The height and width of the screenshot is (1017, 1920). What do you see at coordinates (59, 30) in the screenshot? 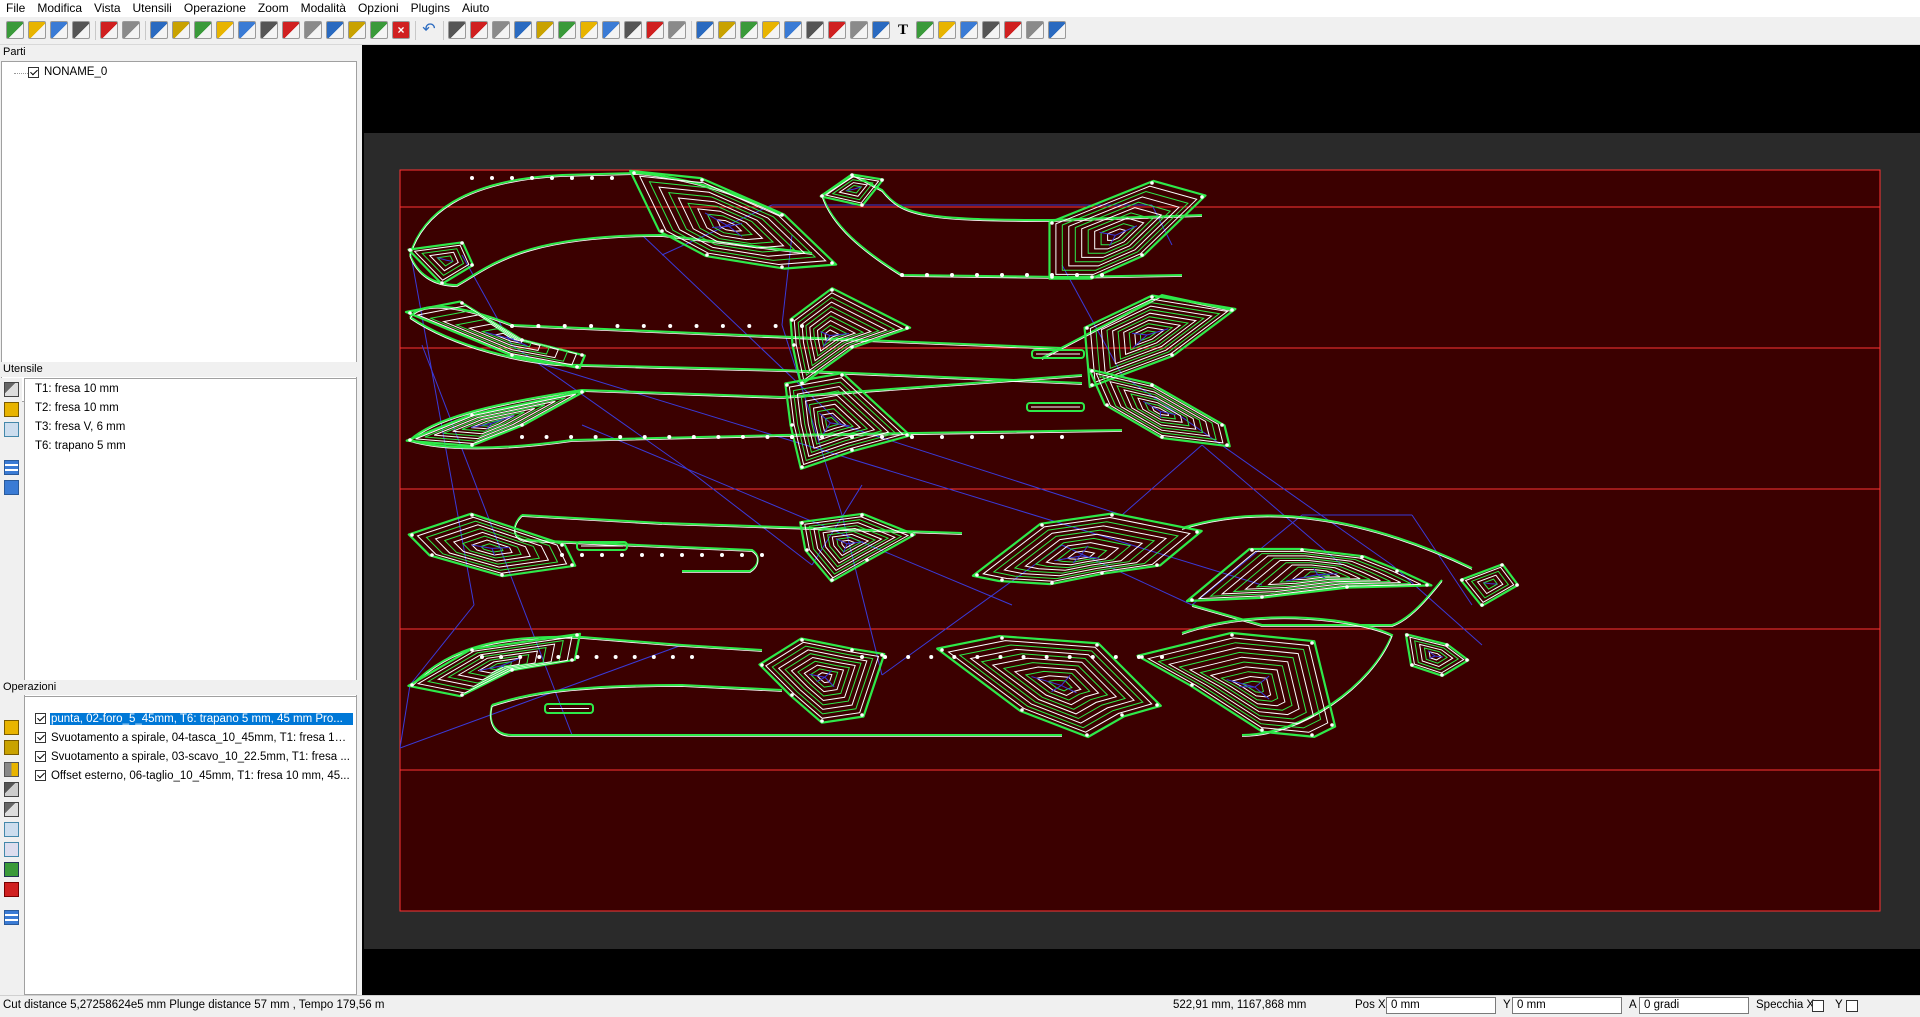
I see `print-preview-icon` at bounding box center [59, 30].